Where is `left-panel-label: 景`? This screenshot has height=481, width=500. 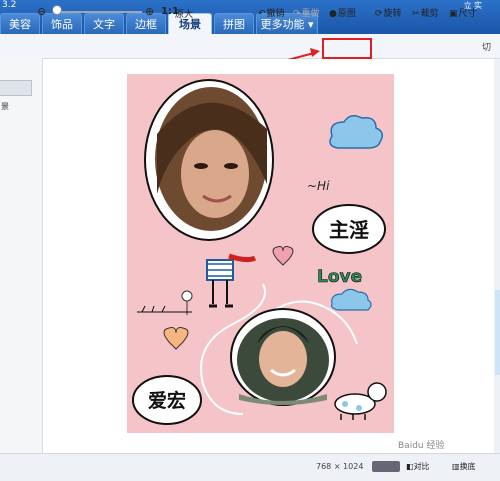
left-panel-label: 景 is located at coordinates (5, 106).